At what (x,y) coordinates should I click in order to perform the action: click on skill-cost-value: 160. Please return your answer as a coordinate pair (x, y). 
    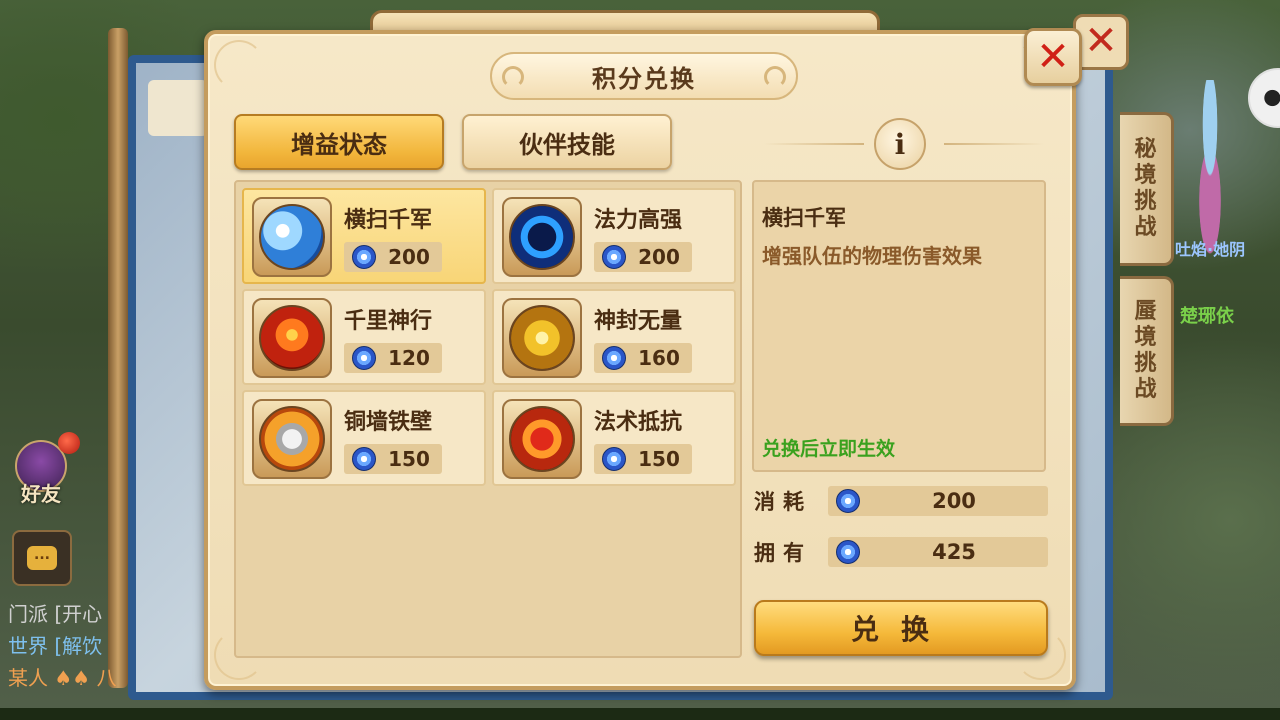
    Looking at the image, I should click on (659, 358).